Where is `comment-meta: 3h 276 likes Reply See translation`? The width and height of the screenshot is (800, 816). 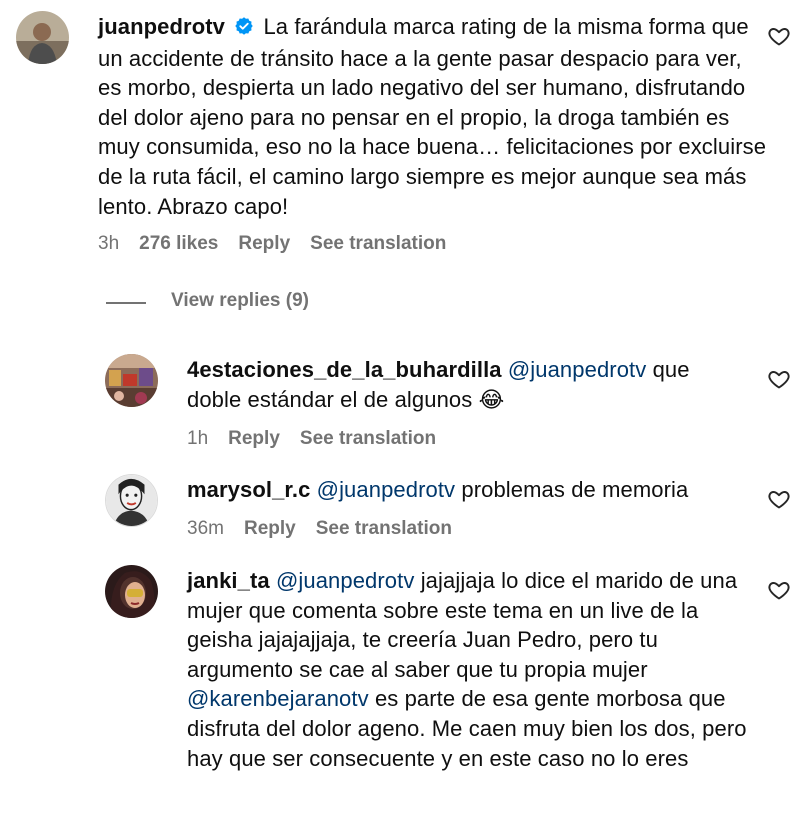
comment-meta: 3h 276 likes Reply See translation is located at coordinates (282, 244).